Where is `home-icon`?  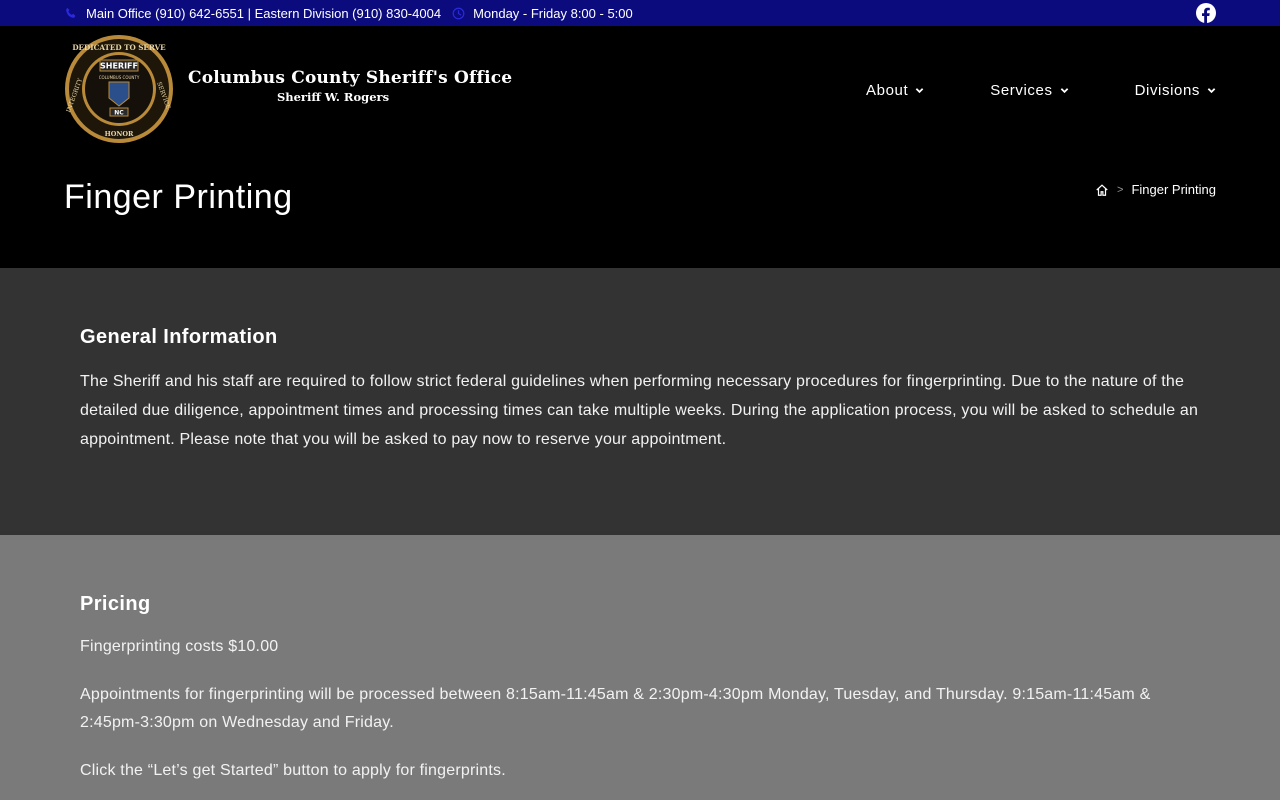 home-icon is located at coordinates (1102, 190).